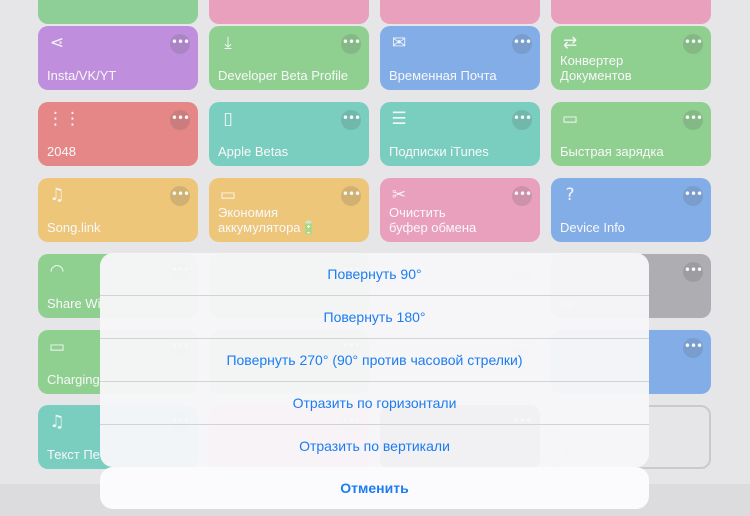  What do you see at coordinates (374, 274) in the screenshot?
I see `rotate-90-button: Повернуть 90°` at bounding box center [374, 274].